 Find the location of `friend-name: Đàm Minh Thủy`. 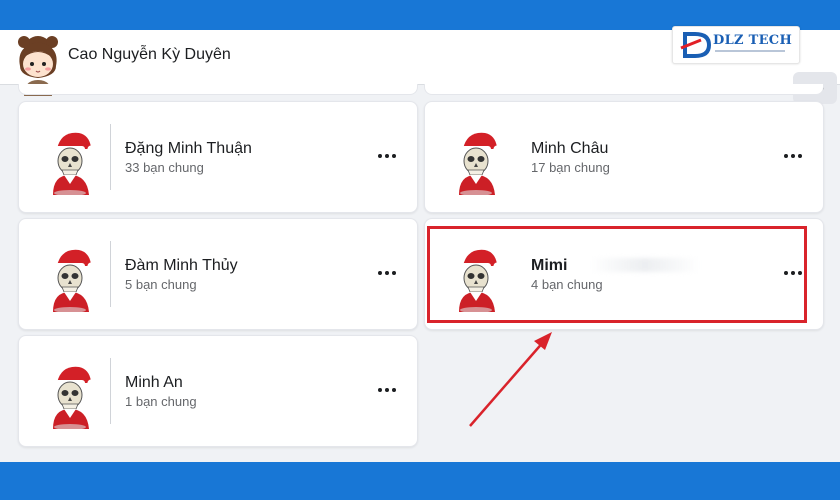

friend-name: Đàm Minh Thủy is located at coordinates (181, 266).